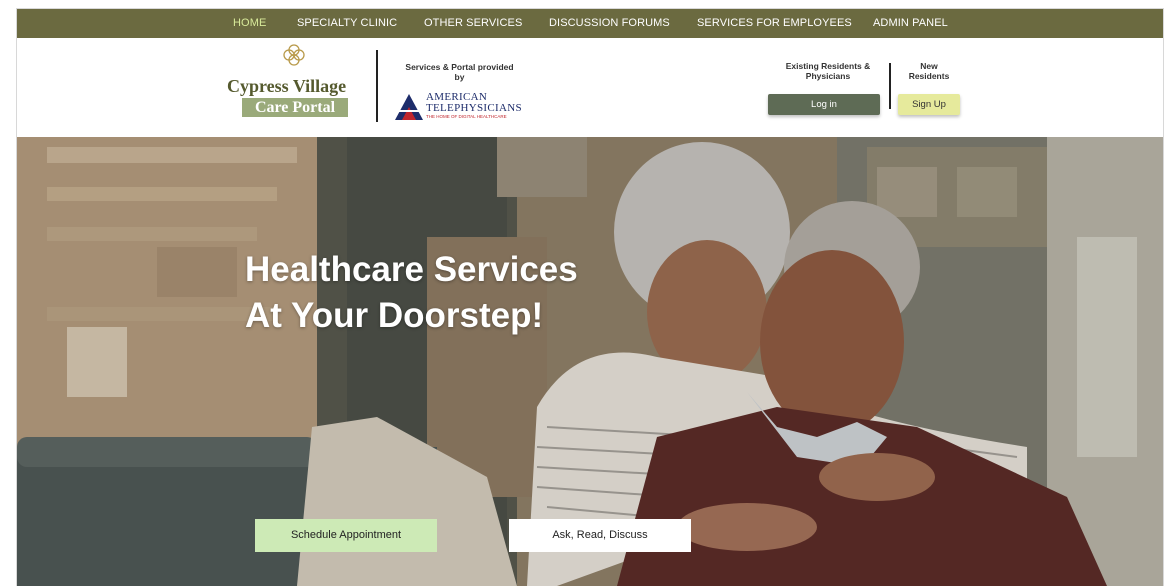 This screenshot has height=586, width=1167. I want to click on cypress-emblem-icon, so click(294, 55).